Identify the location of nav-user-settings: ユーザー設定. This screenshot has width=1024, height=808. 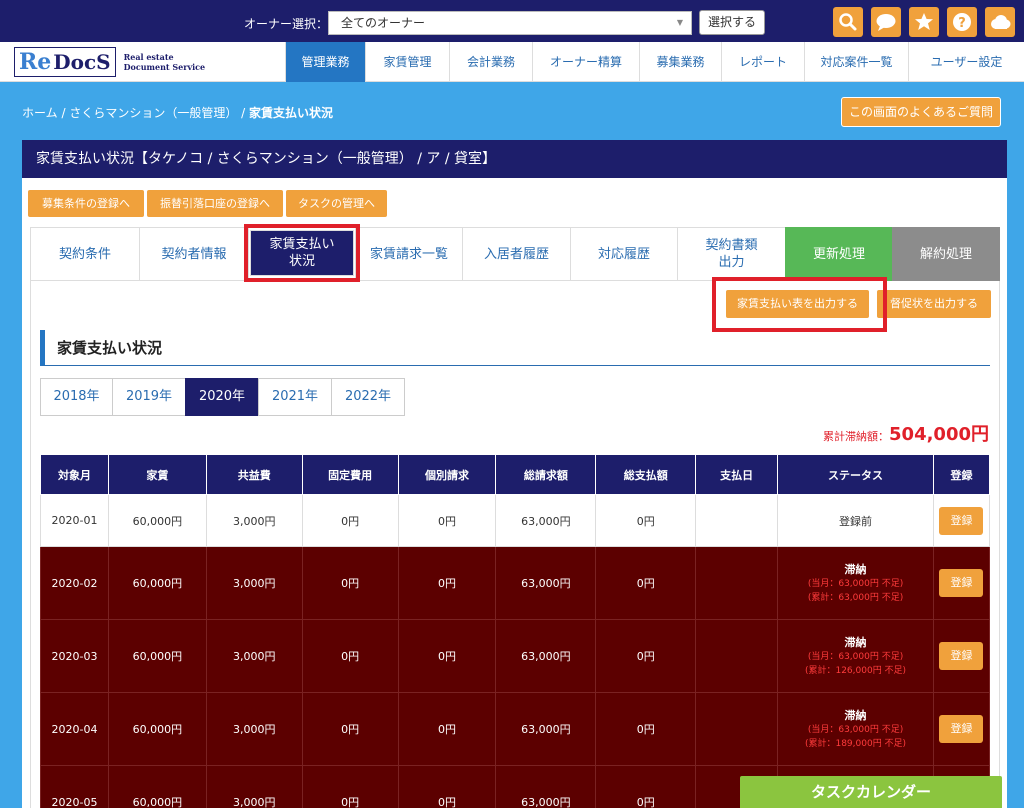
(966, 62).